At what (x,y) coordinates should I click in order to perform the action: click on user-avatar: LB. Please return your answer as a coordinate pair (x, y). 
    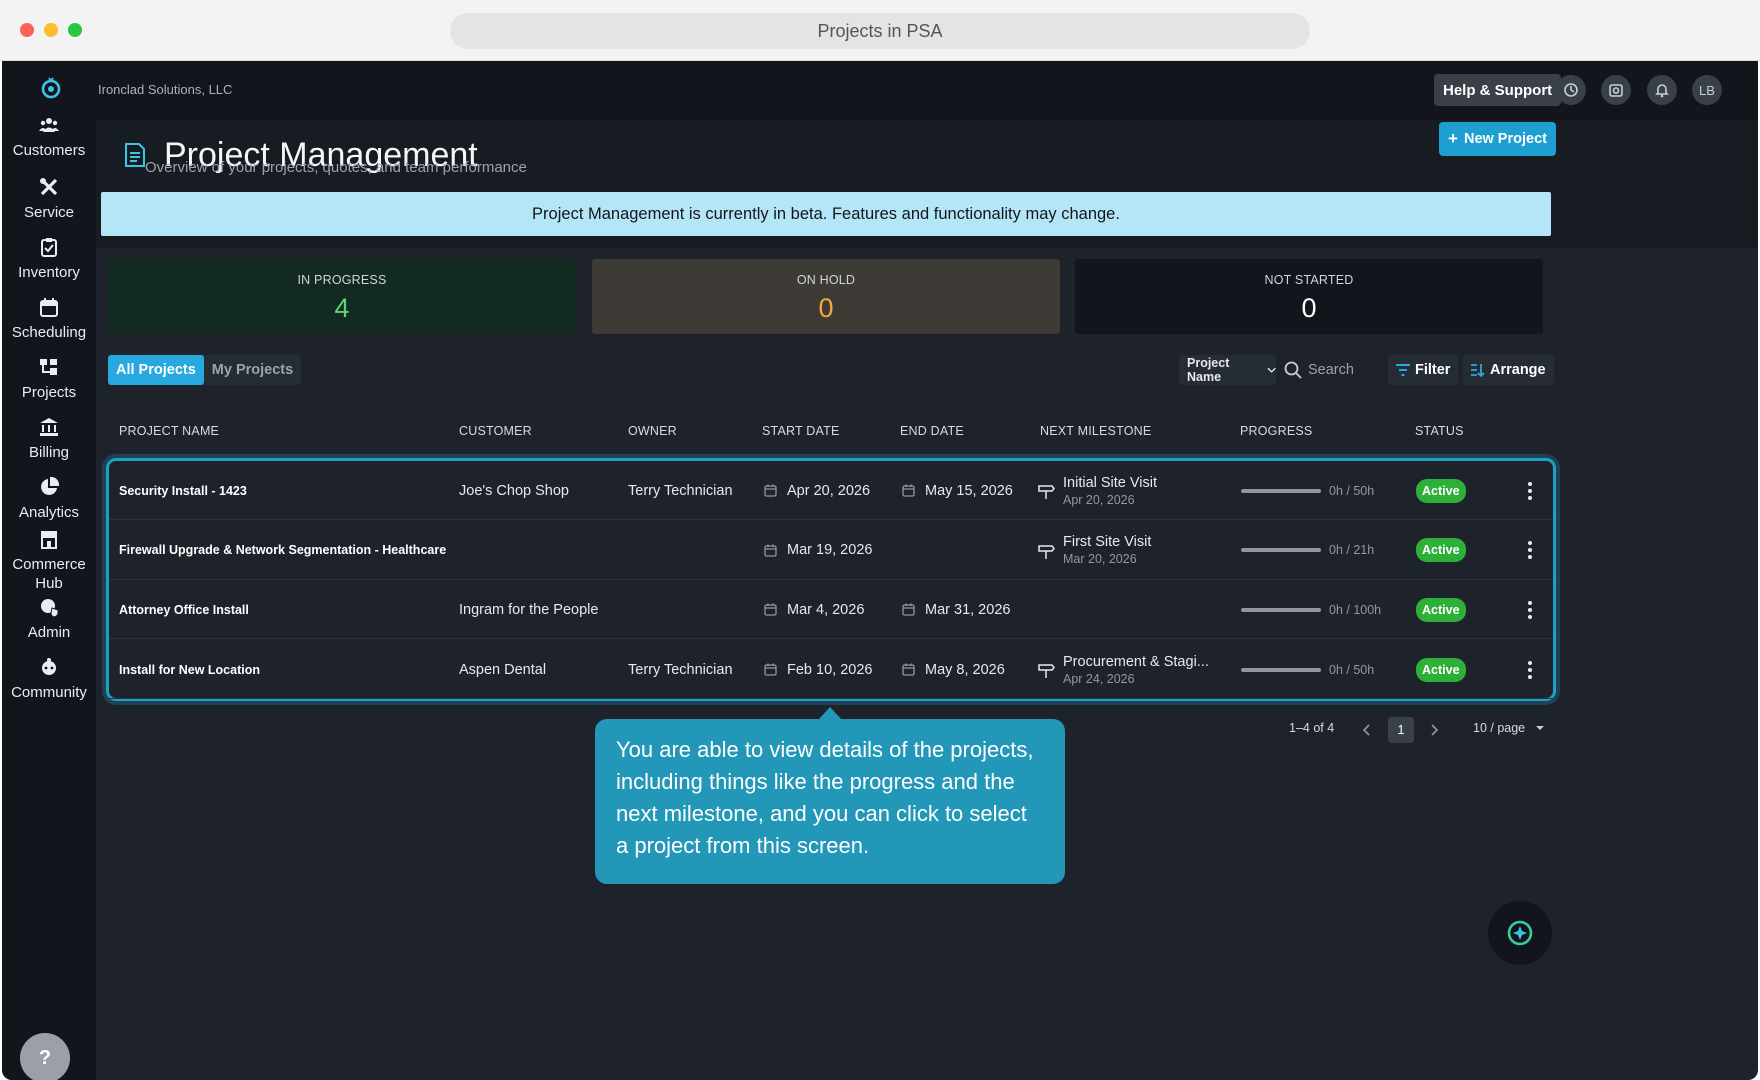
    Looking at the image, I should click on (1707, 90).